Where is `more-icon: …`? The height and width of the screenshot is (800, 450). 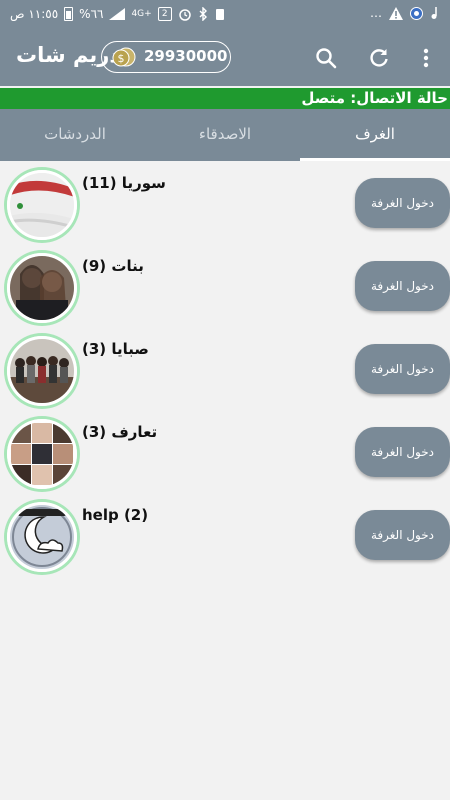
more-icon: … is located at coordinates (376, 13).